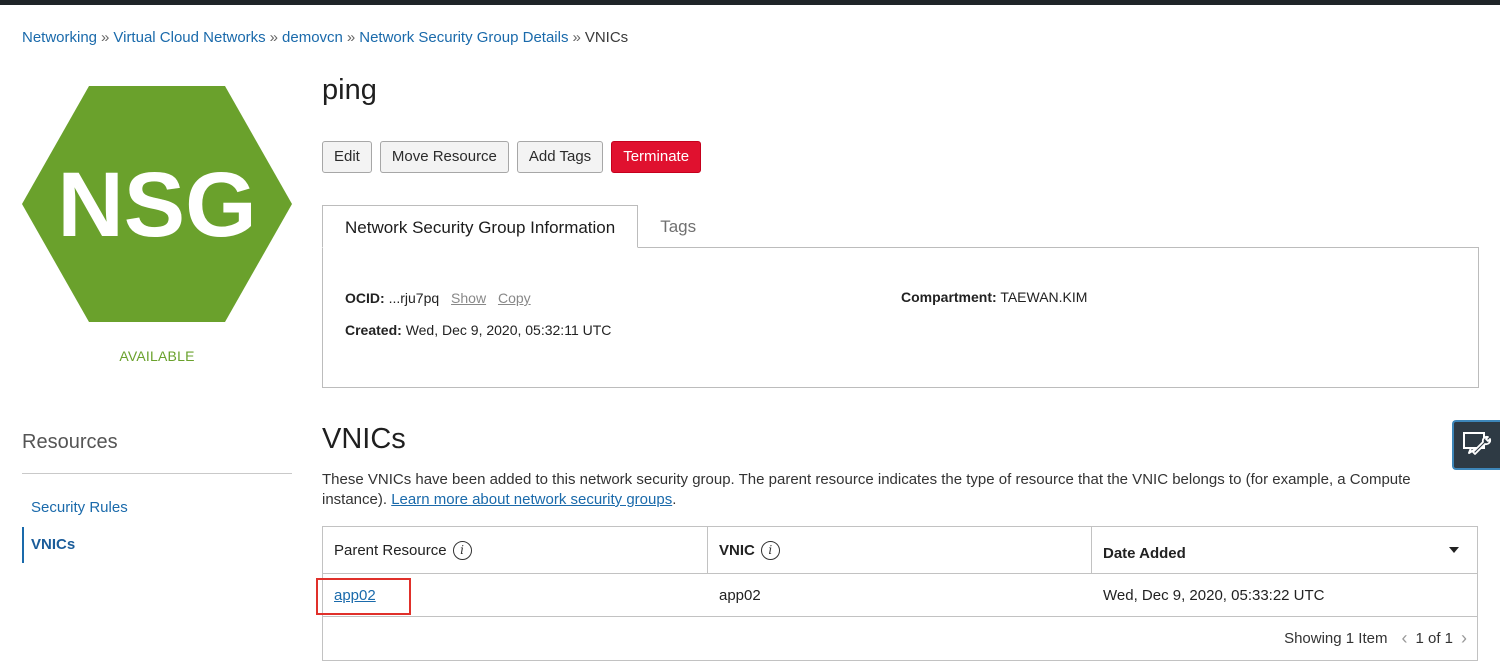 This screenshot has width=1500, height=669. I want to click on chevron-left-icon: ‹, so click(1404, 638).